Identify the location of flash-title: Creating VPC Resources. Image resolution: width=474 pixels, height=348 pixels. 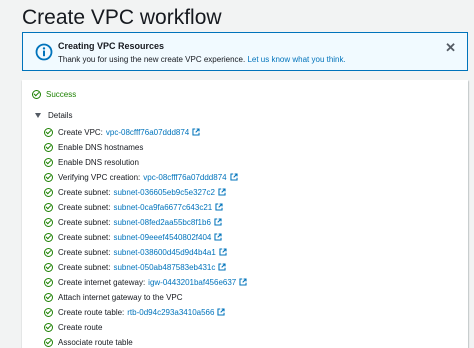
(111, 46).